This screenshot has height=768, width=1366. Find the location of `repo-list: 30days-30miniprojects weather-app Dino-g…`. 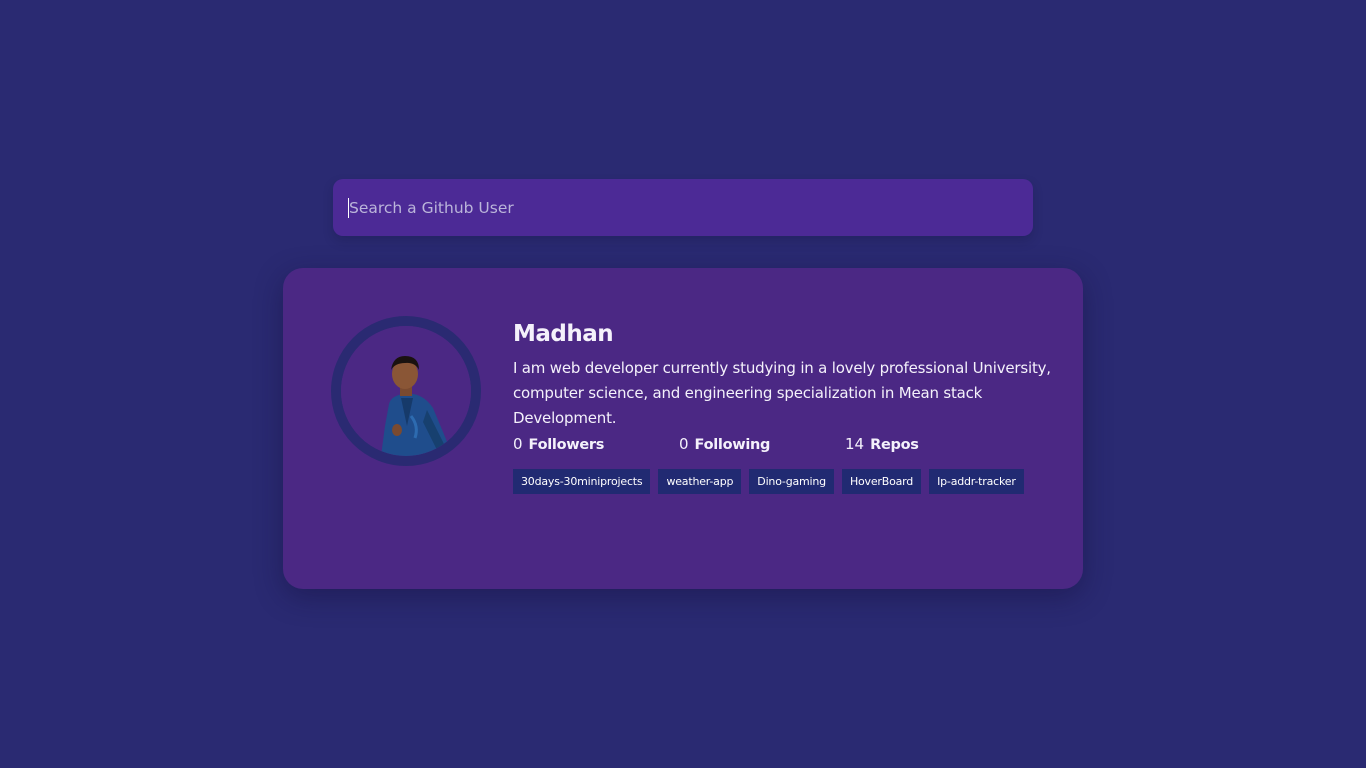

repo-list: 30days-30miniprojects weather-app Dino-g… is located at coordinates (773, 486).